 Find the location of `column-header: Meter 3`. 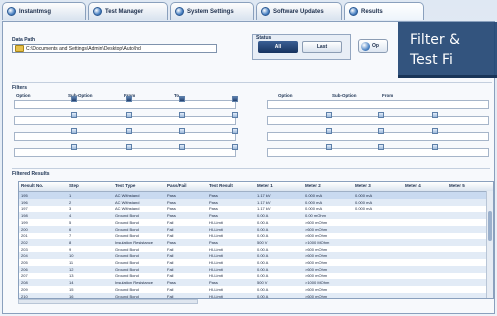

column-header: Meter 3 is located at coordinates (363, 185).